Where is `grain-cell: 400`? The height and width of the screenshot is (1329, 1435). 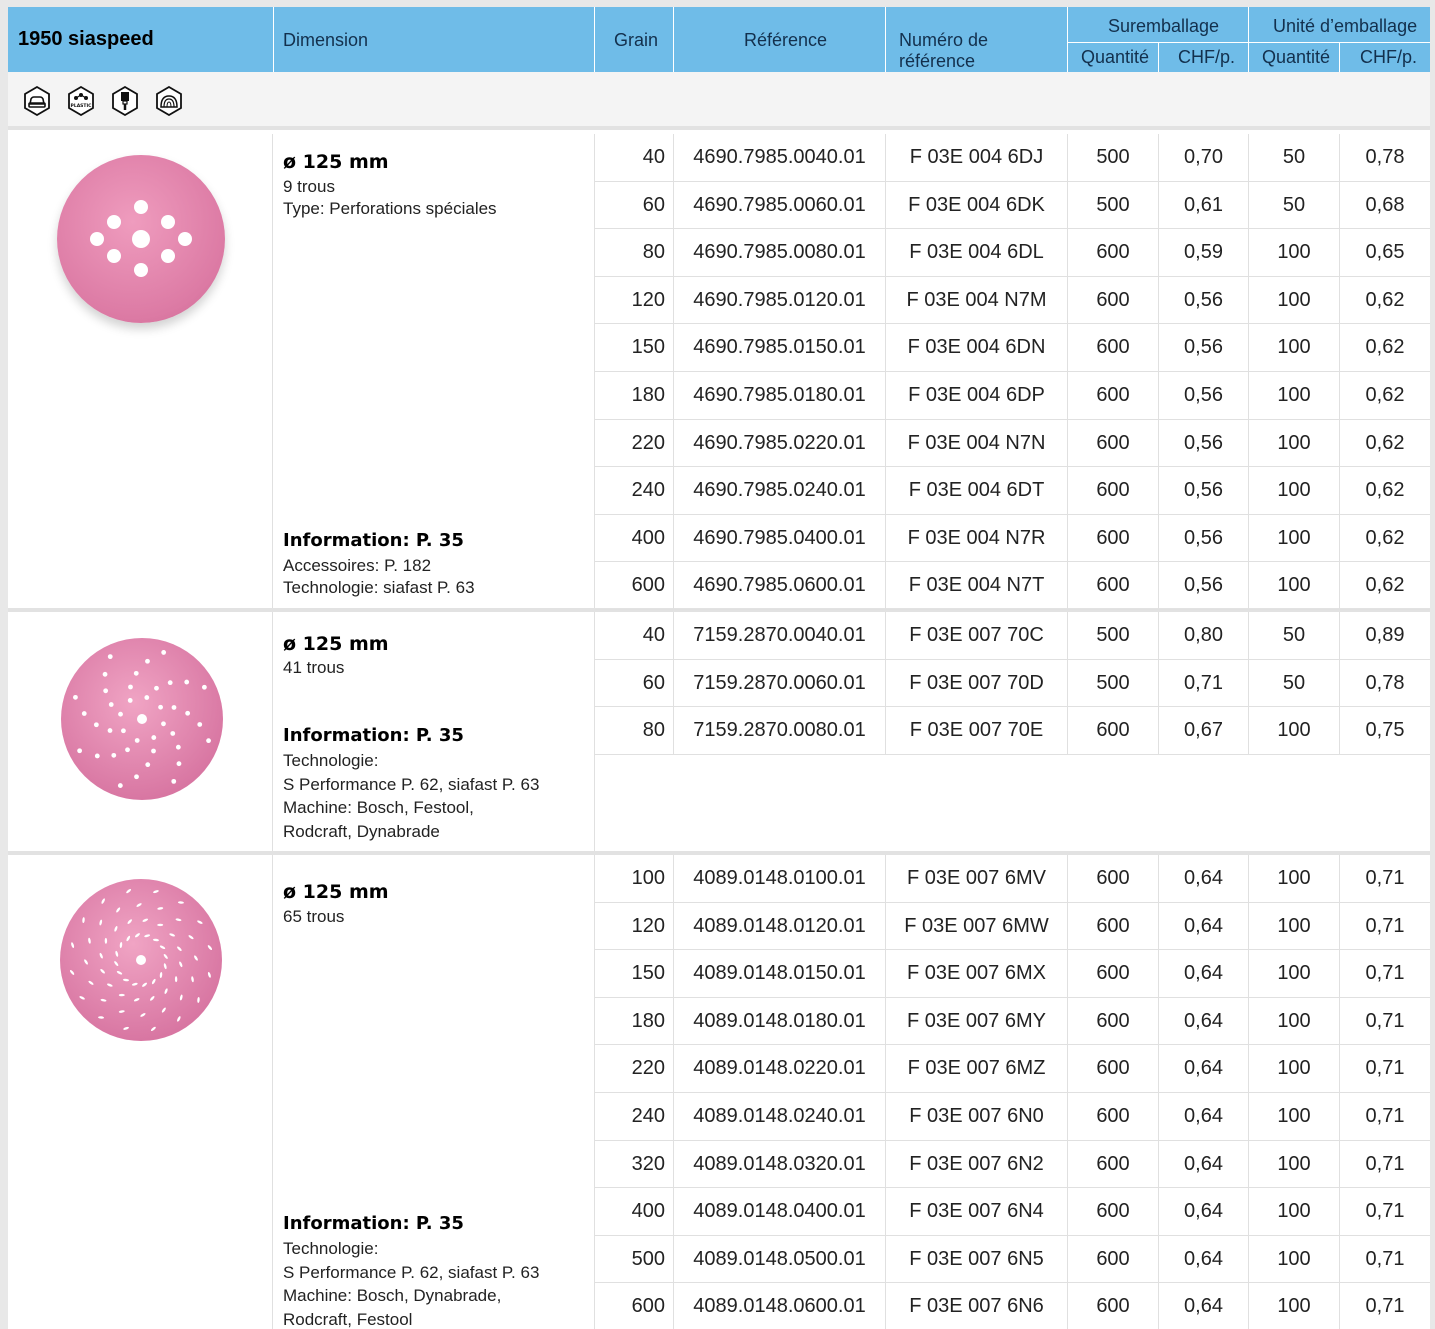 grain-cell: 400 is located at coordinates (634, 538).